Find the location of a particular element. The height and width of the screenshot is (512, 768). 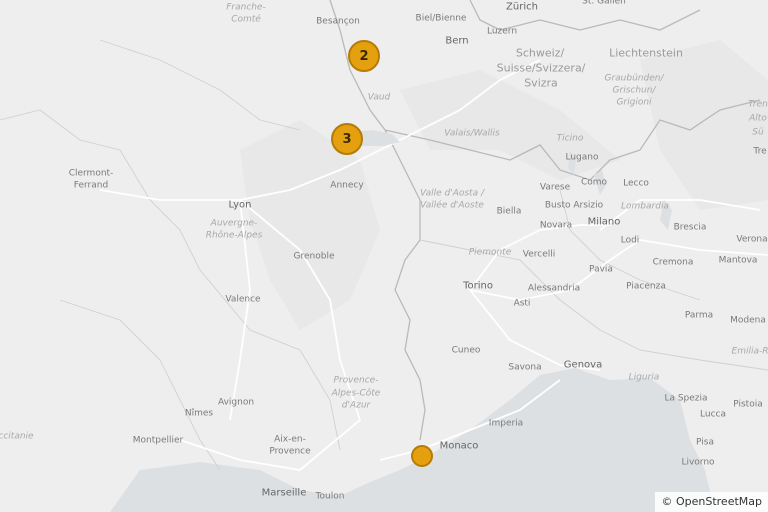

map-label-aix-2: Provence is located at coordinates (290, 451).